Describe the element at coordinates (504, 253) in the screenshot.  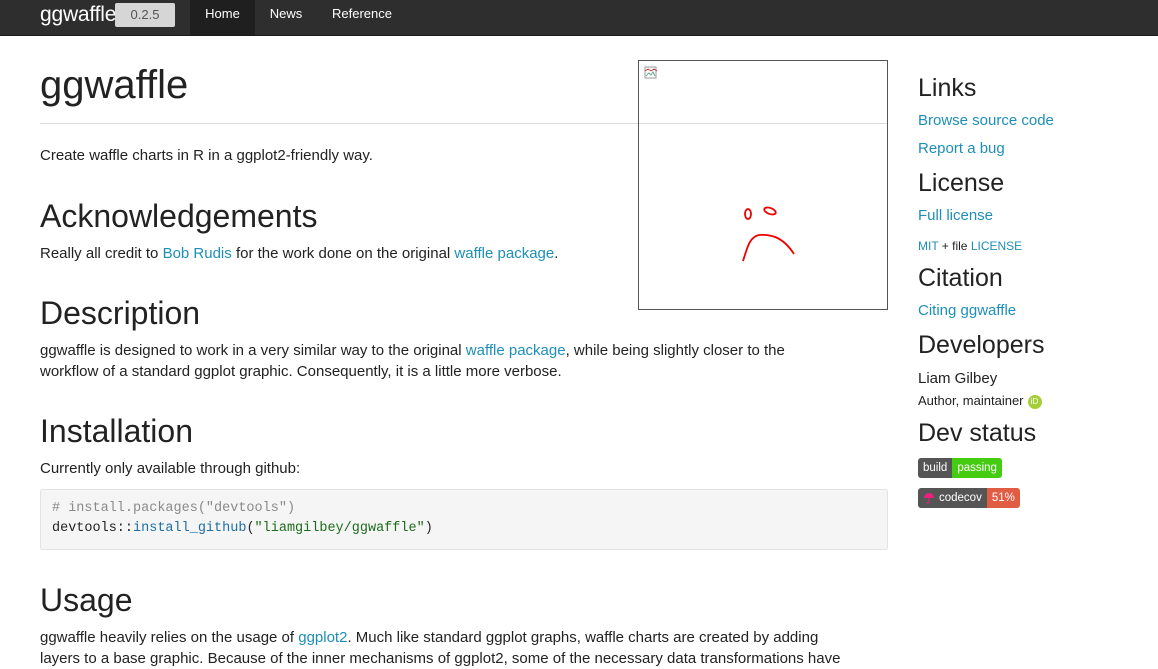
I see `waffle-package-link: waffle package` at that location.